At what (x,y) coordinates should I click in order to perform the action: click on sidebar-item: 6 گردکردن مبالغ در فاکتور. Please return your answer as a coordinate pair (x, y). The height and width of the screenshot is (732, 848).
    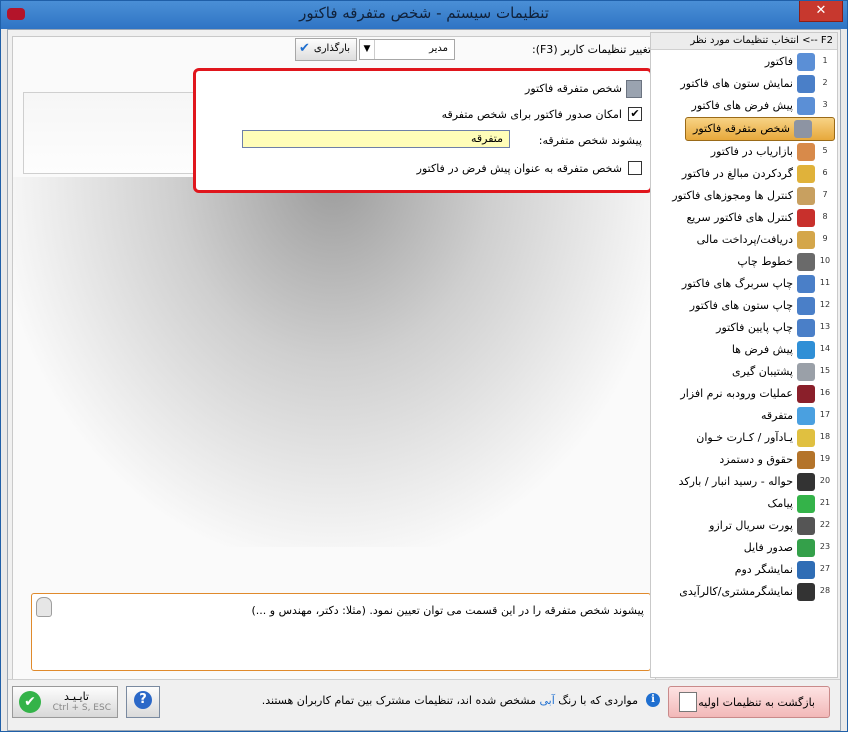
    Looking at the image, I should click on (744, 174).